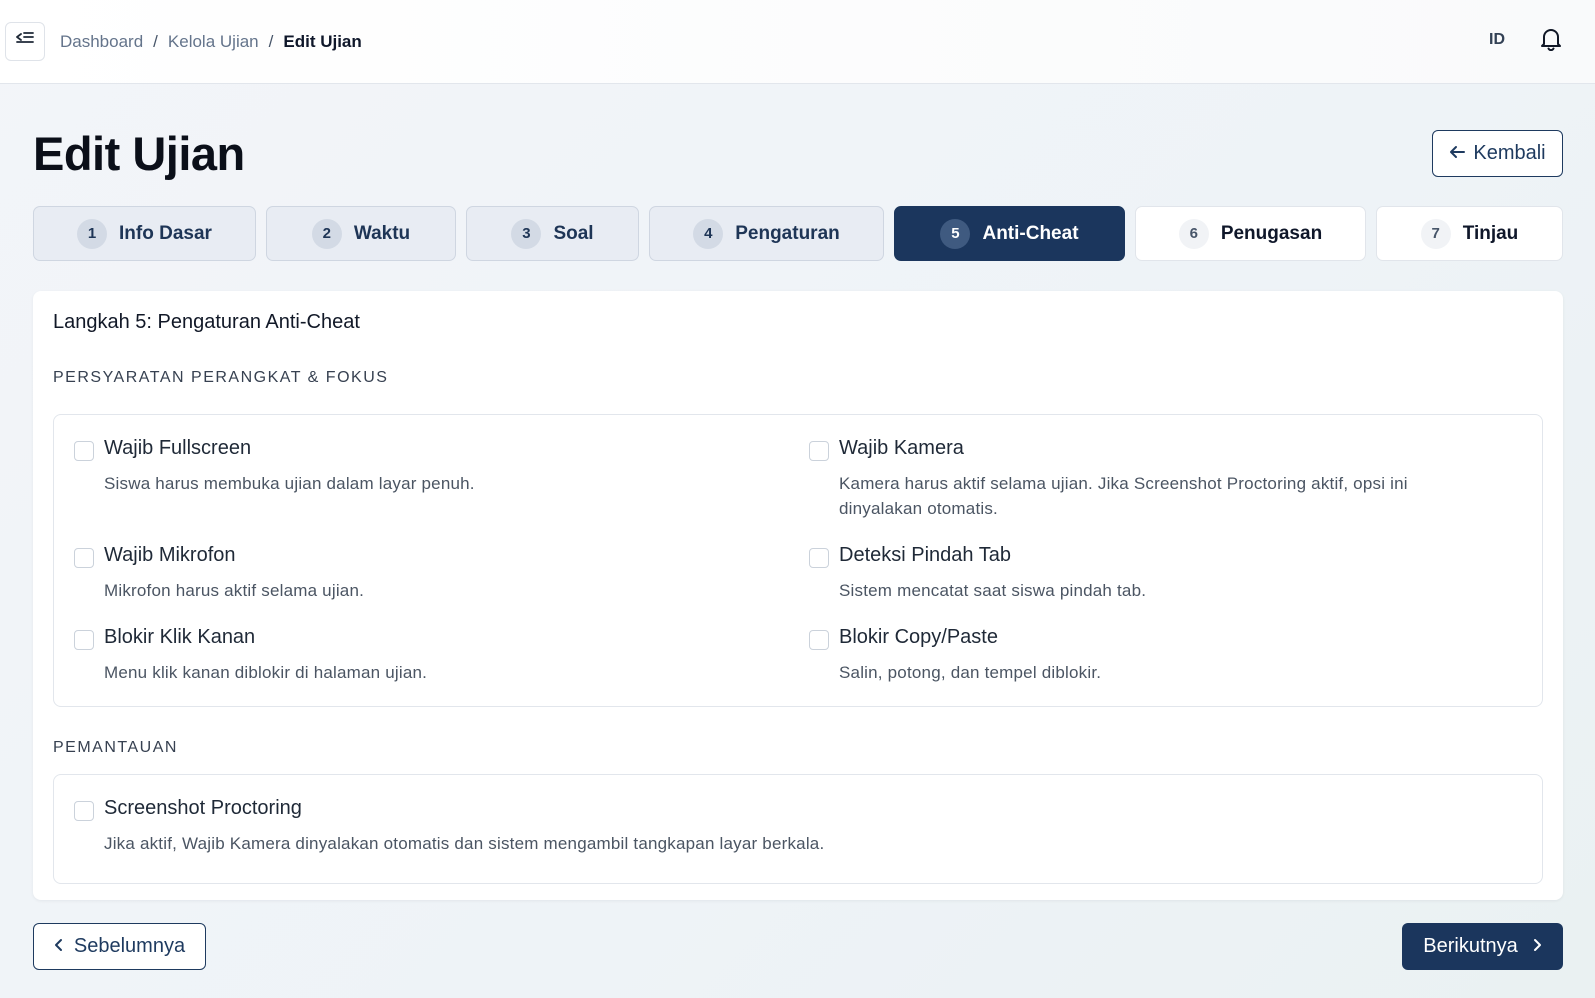 Image resolution: width=1595 pixels, height=998 pixels. What do you see at coordinates (819, 640) in the screenshot?
I see `copy-paste-checkbox` at bounding box center [819, 640].